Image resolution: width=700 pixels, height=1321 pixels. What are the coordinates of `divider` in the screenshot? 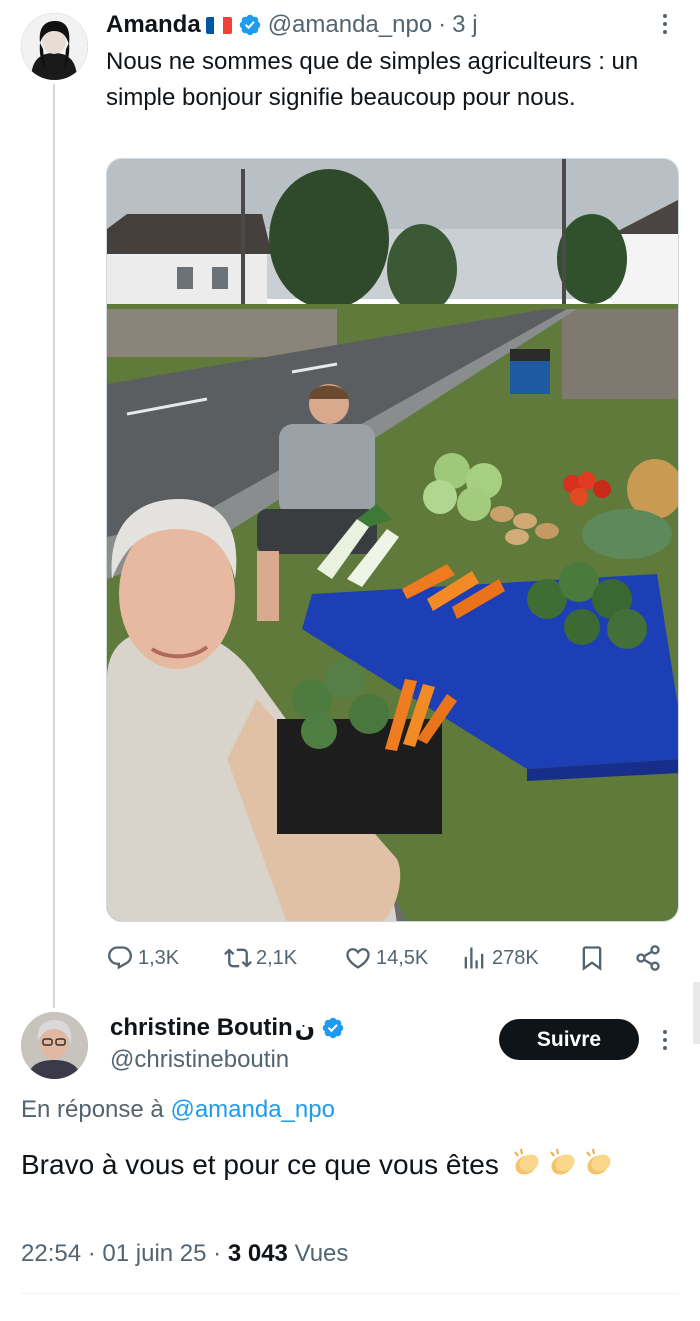 It's located at (350, 1293).